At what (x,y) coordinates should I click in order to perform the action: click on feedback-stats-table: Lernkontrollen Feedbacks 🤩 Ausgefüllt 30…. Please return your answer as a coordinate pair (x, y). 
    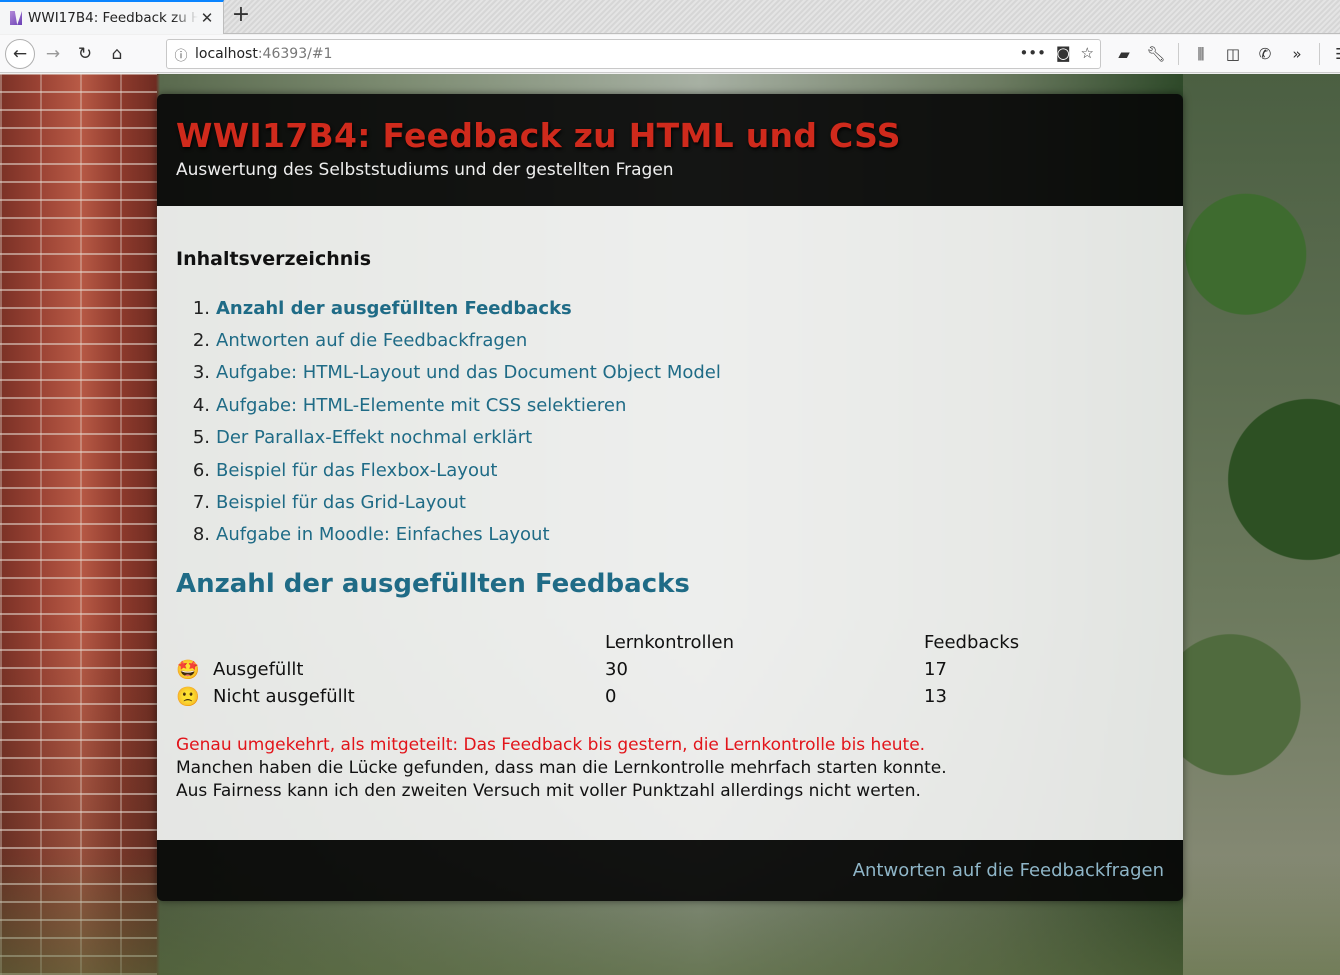
    Looking at the image, I should click on (670, 669).